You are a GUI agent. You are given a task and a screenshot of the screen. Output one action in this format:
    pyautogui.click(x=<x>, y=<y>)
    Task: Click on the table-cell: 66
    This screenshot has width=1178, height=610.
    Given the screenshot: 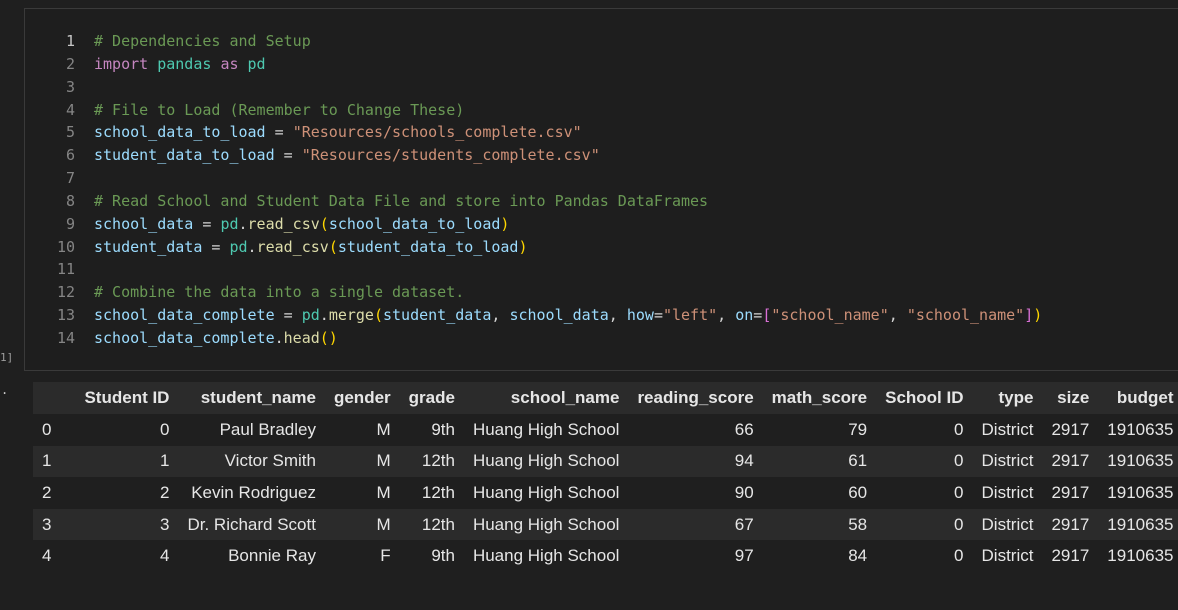 What is the action you would take?
    pyautogui.click(x=695, y=430)
    